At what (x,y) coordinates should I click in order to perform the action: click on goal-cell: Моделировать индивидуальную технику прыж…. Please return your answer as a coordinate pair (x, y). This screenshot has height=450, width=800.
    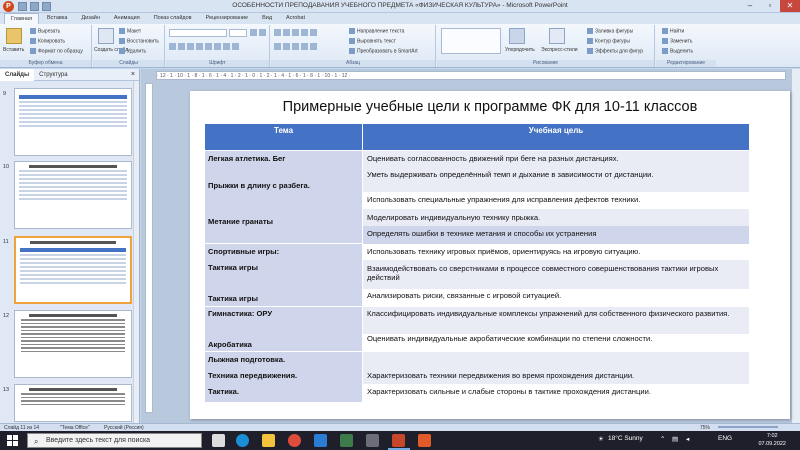
    Looking at the image, I should click on (556, 217).